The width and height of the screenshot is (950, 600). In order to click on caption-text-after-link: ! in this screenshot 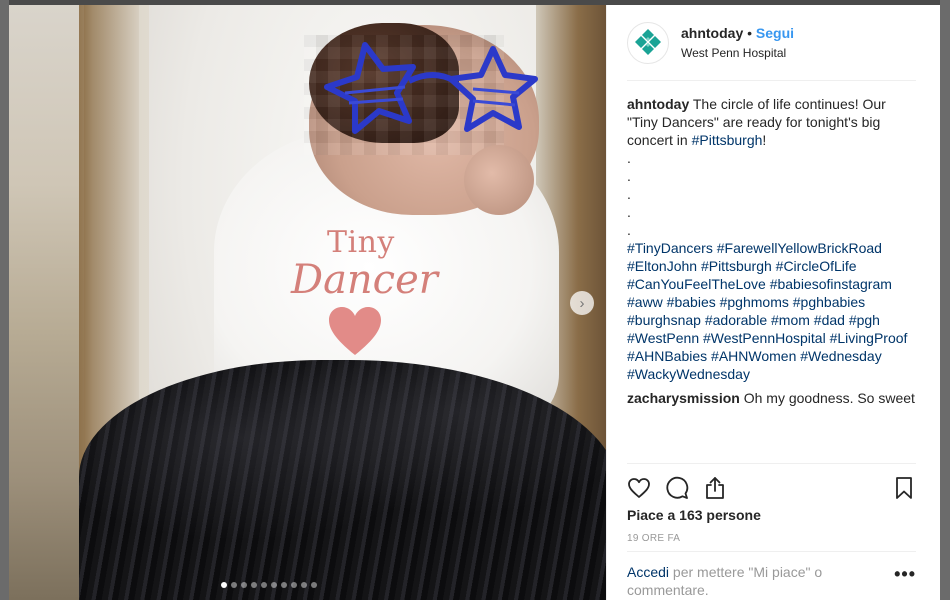, I will do `click(764, 140)`.